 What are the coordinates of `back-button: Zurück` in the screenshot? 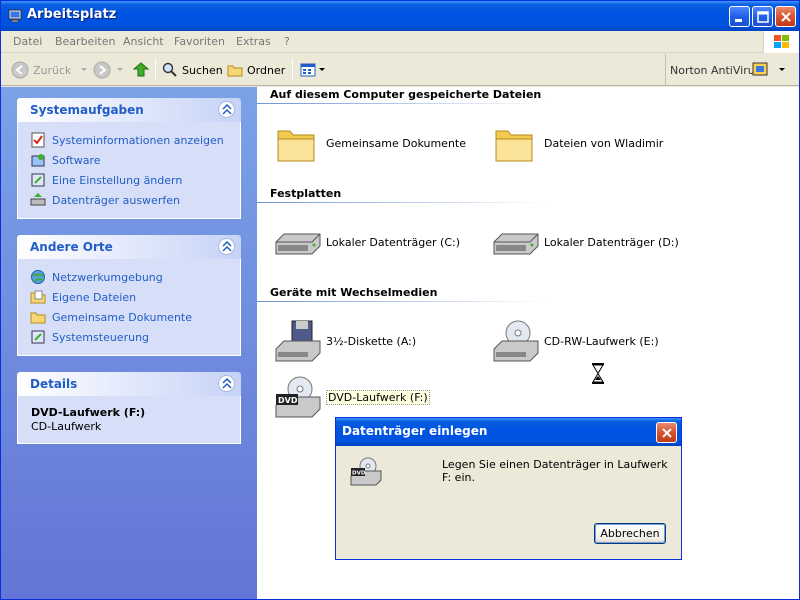 It's located at (51, 70).